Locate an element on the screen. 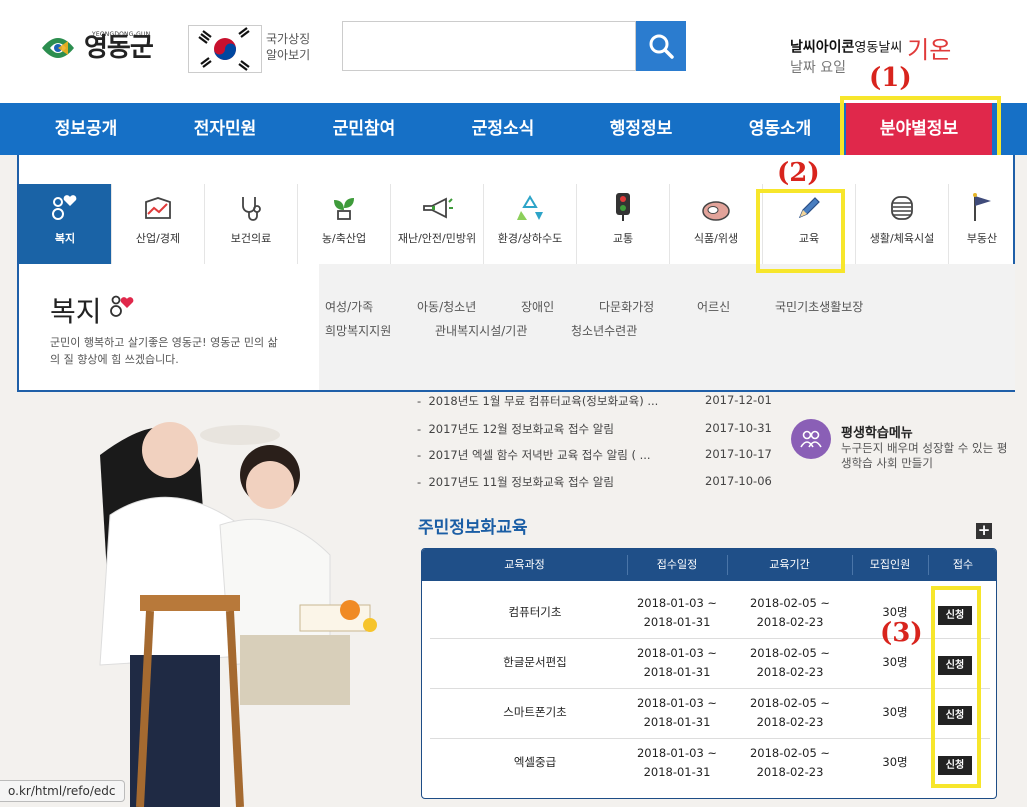 Image resolution: width=1027 pixels, height=807 pixels. welfare-icon is located at coordinates (65, 205).